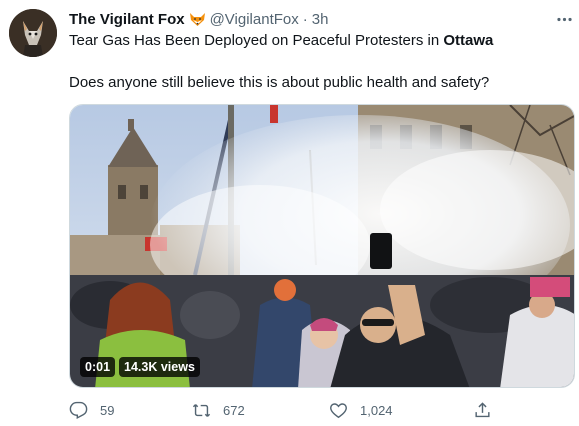  Describe the element at coordinates (468, 40) in the screenshot. I see `hashtag-link: Ottawa` at that location.